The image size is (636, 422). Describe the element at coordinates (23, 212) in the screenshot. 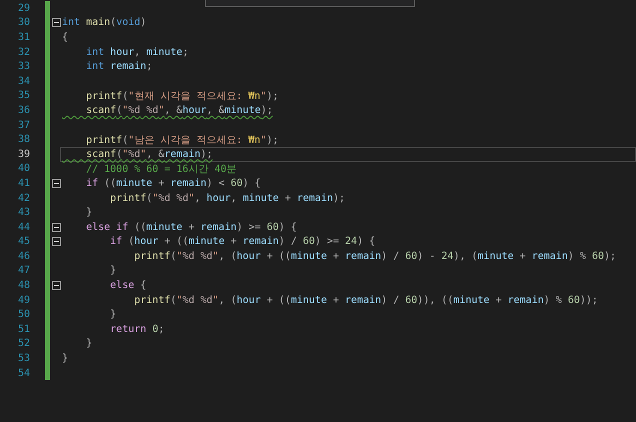

I see `line-number: 43` at that location.